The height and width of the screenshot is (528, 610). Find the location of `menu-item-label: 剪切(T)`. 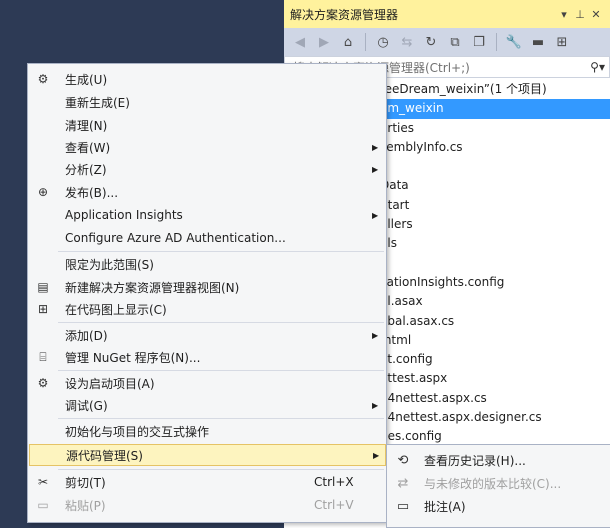

menu-item-label: 剪切(T) is located at coordinates (85, 482).